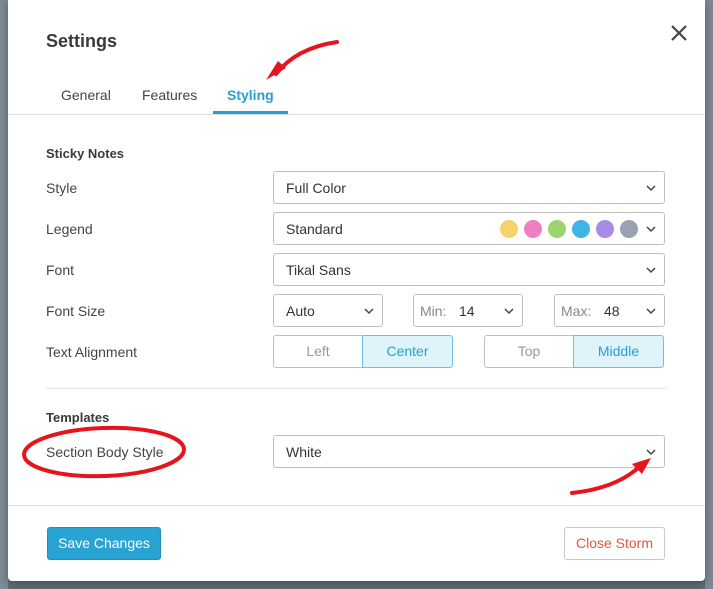  Describe the element at coordinates (318, 270) in the screenshot. I see `font-value: Tikal Sans` at that location.